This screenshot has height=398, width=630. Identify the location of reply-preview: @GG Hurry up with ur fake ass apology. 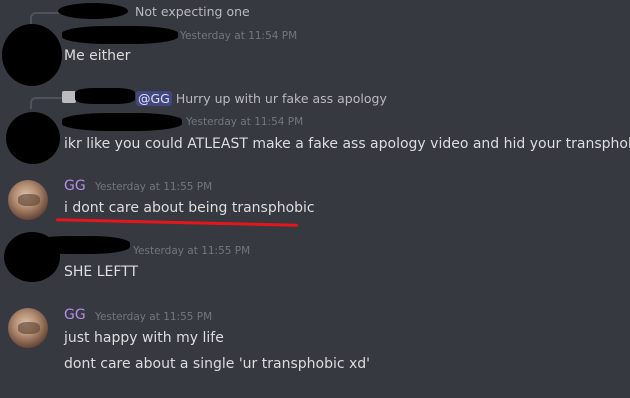
(261, 98).